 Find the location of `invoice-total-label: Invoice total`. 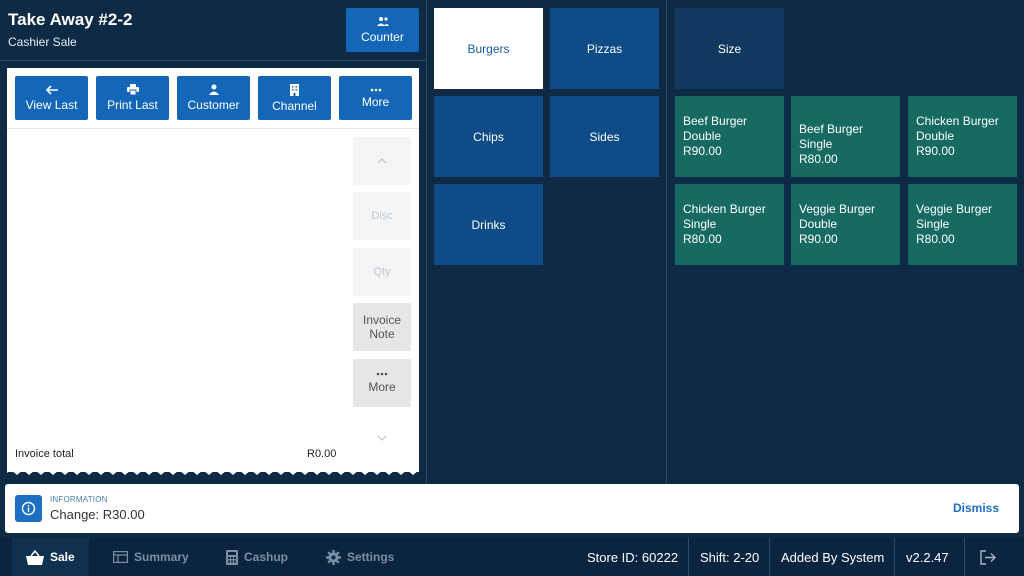

invoice-total-label: Invoice total is located at coordinates (44, 454).